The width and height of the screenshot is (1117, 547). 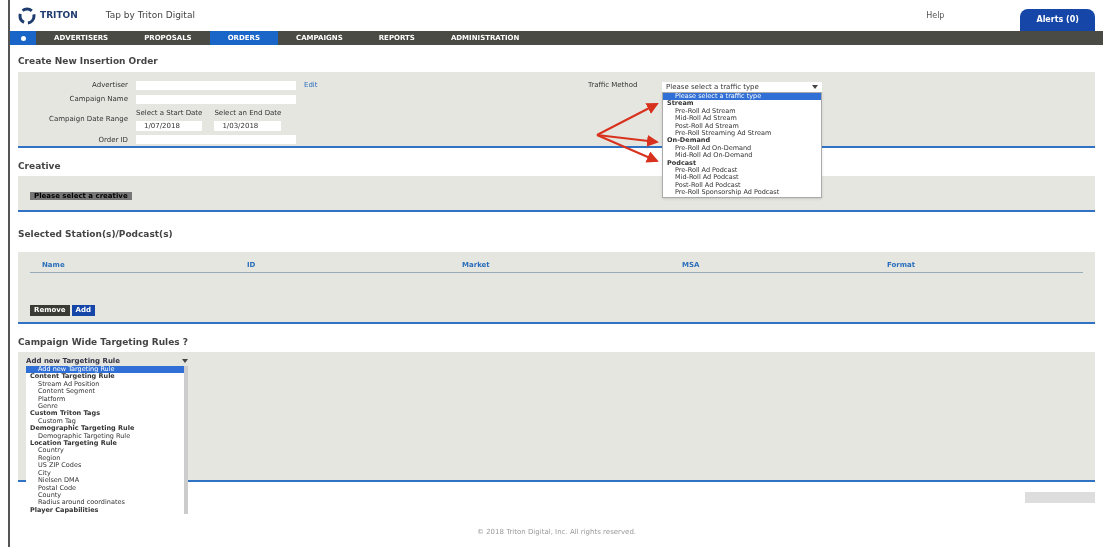 I want to click on logo-icon, so click(x=27, y=15).